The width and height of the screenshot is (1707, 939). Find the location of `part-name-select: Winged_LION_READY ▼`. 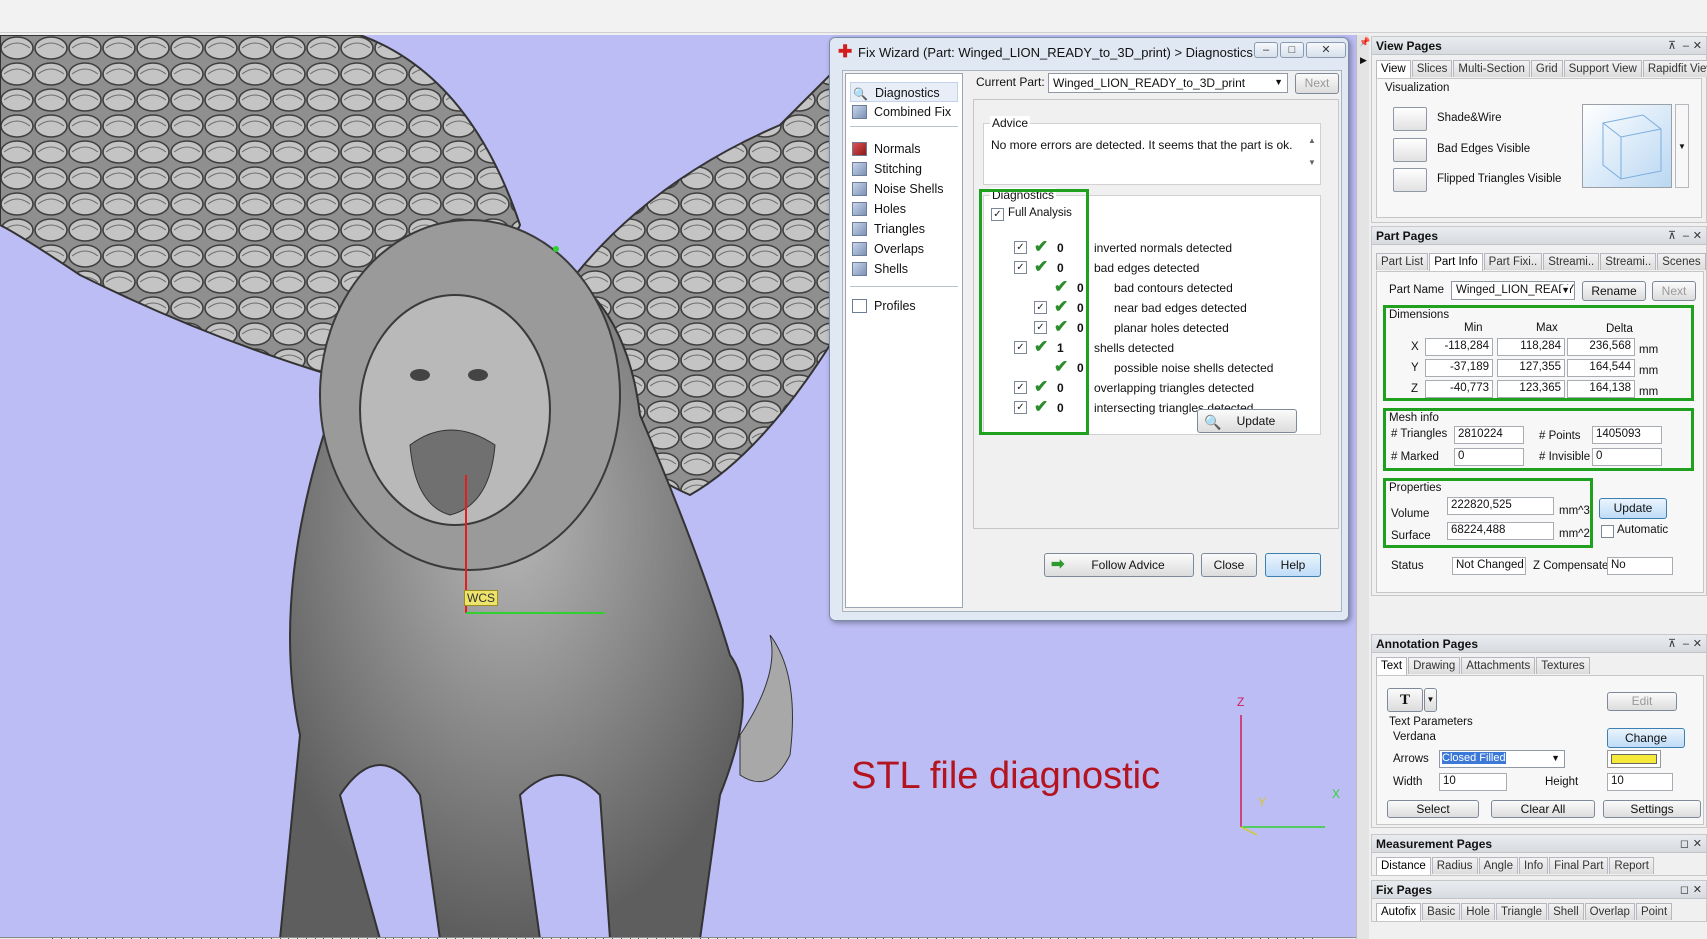

part-name-select: Winged_LION_READY ▼ is located at coordinates (1513, 290).